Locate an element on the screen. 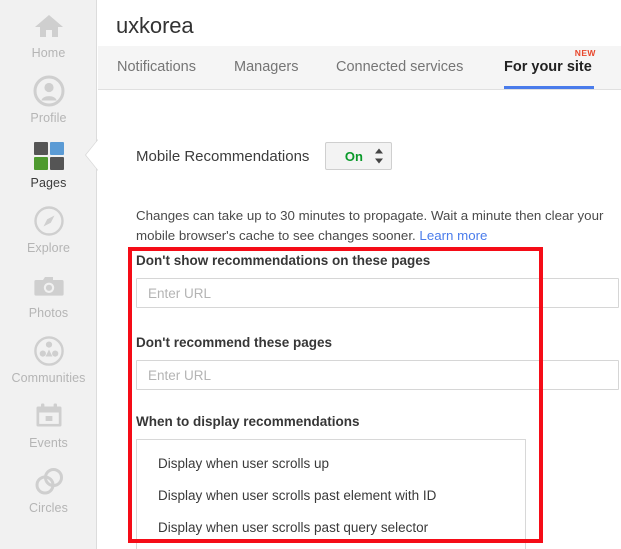  tab-label: Connected services is located at coordinates (400, 67).